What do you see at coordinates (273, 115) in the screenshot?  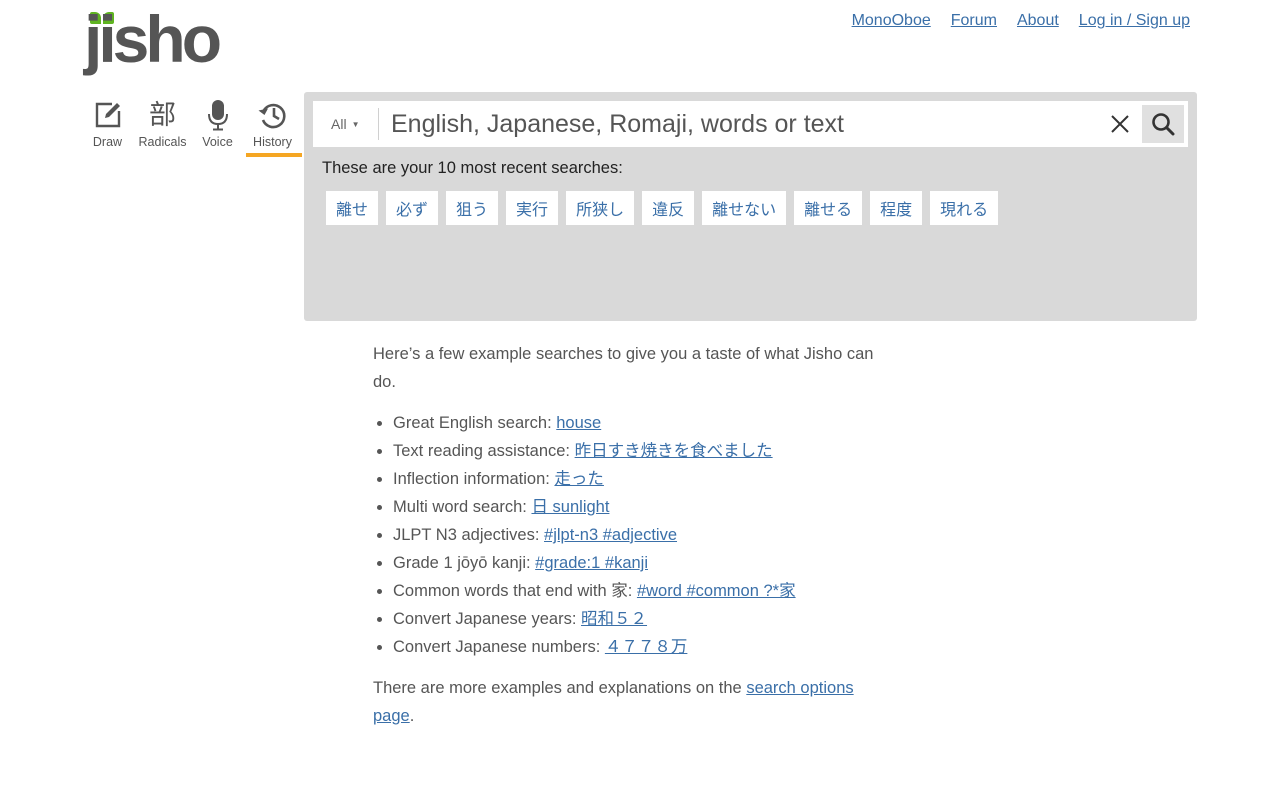 I see `history-icon` at bounding box center [273, 115].